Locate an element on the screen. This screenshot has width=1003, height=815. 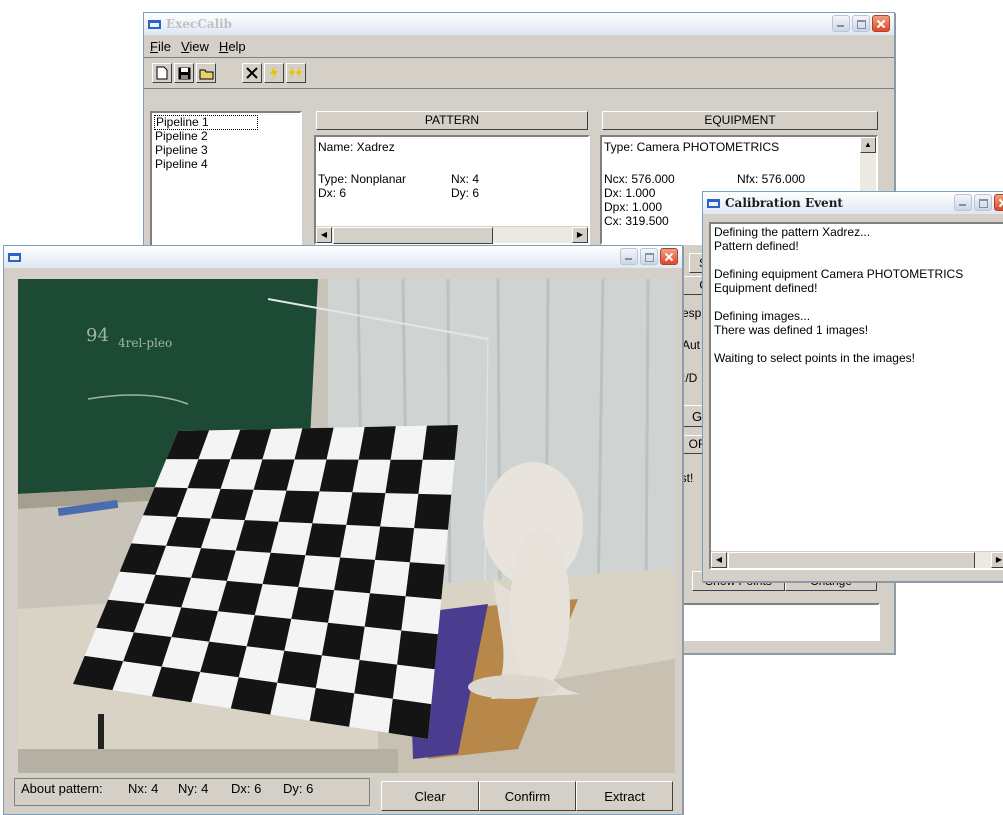
window-title: Calibration Event is located at coordinates (784, 203).